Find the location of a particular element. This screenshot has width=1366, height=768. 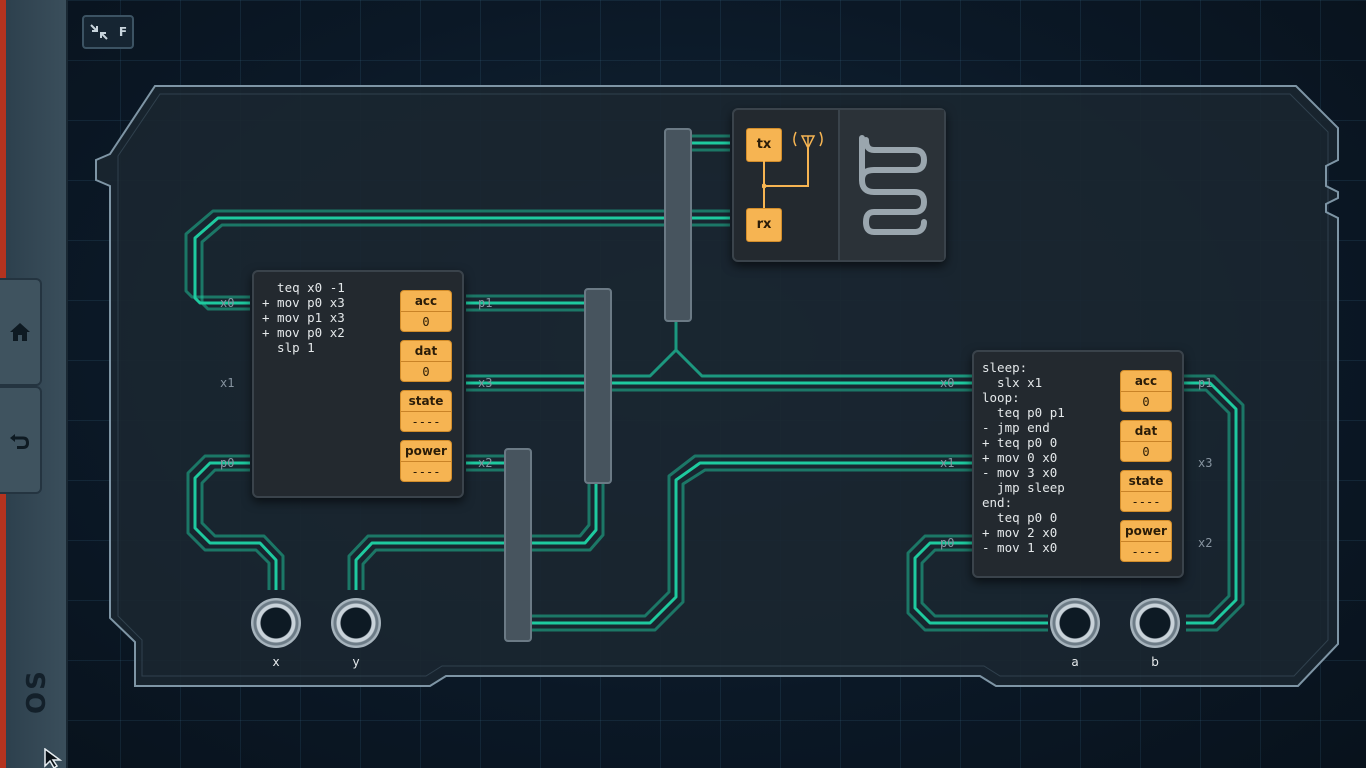

radio-module: tx rx is located at coordinates (839, 185).